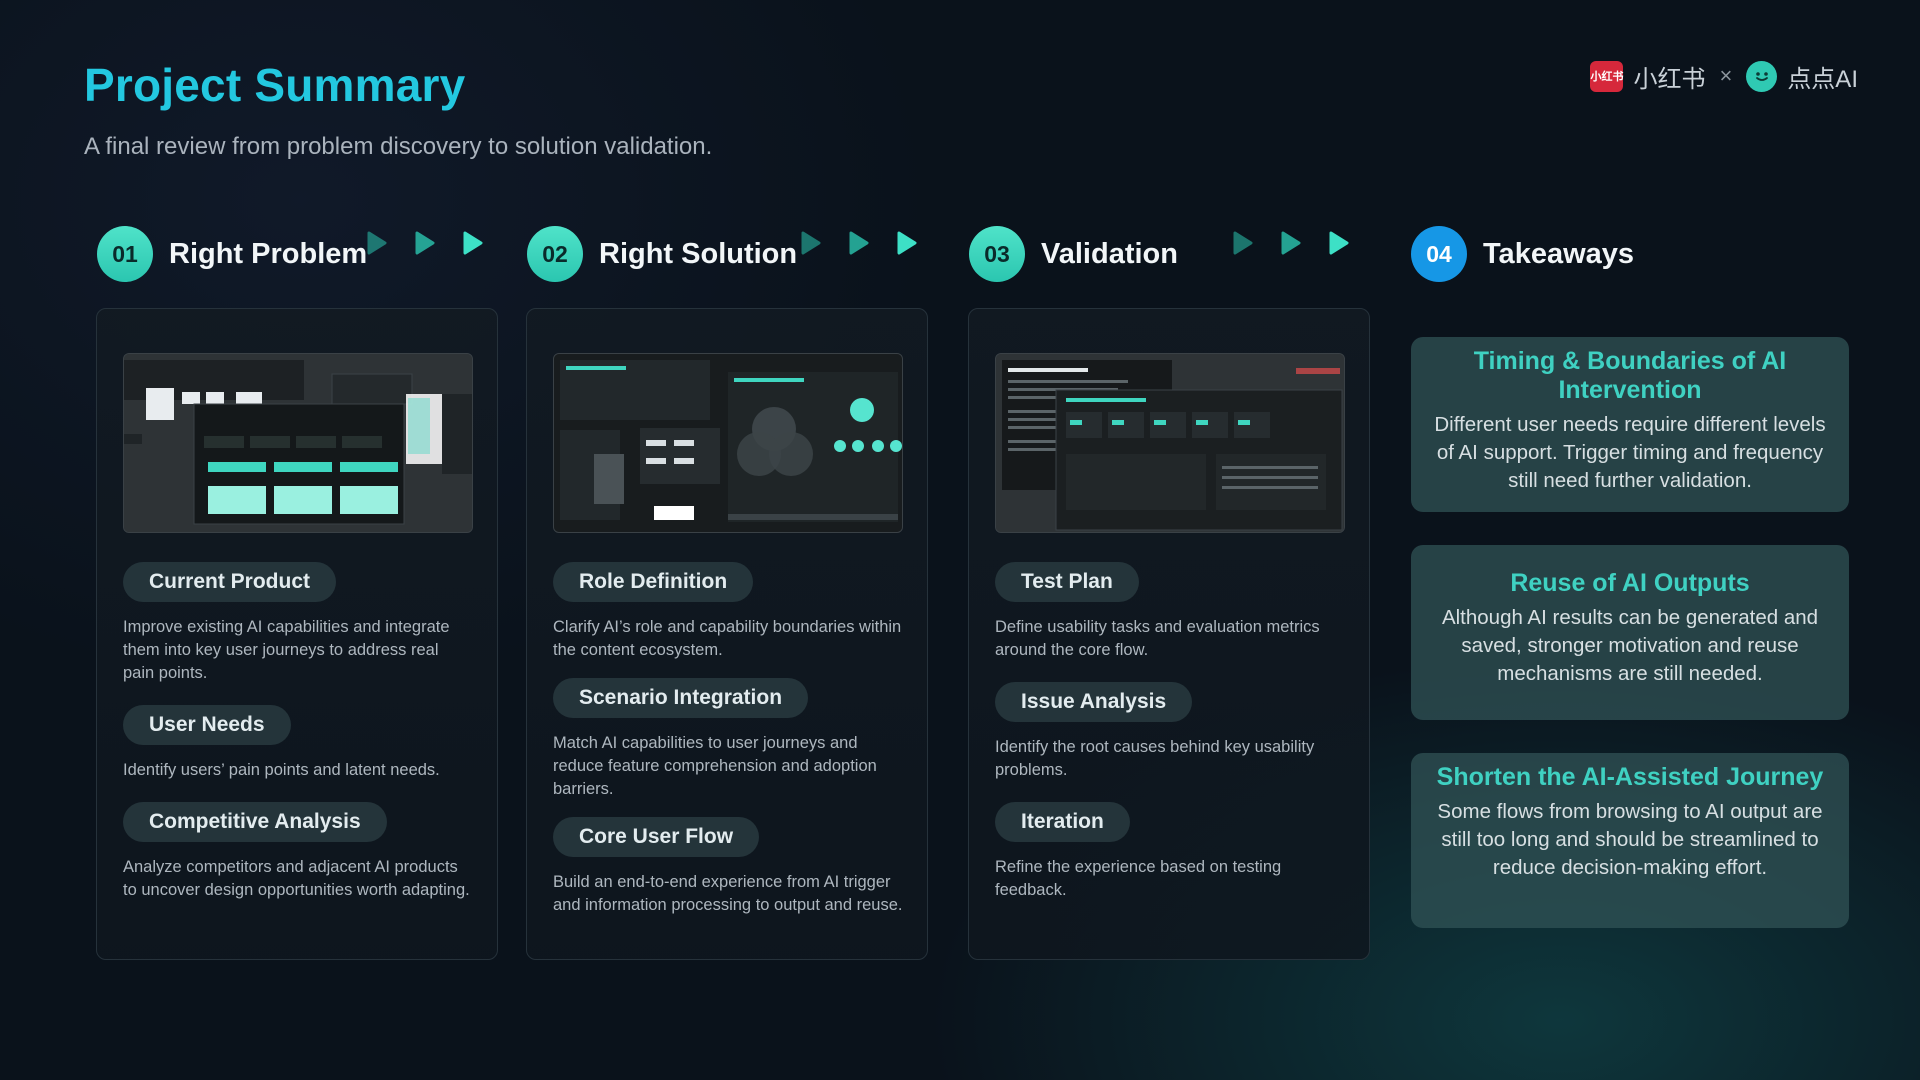 The image size is (1920, 1080). What do you see at coordinates (298, 443) in the screenshot?
I see `project-screenshot-thumbnail` at bounding box center [298, 443].